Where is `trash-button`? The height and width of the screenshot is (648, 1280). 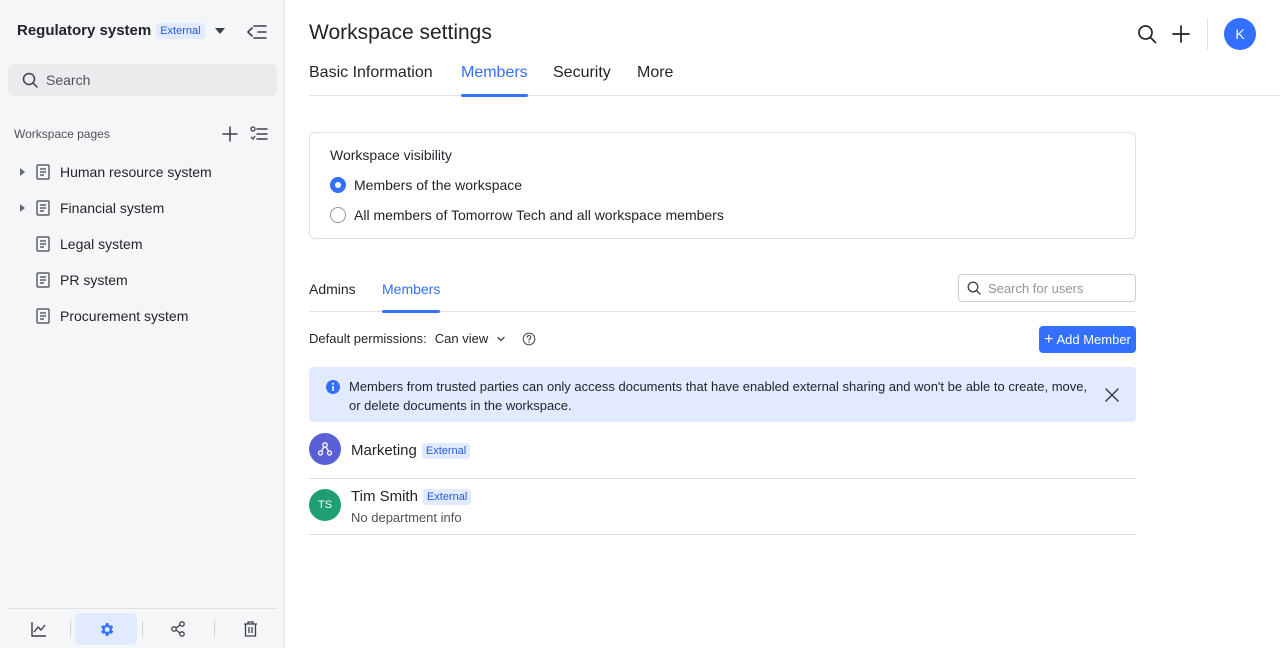
trash-button is located at coordinates (250, 629).